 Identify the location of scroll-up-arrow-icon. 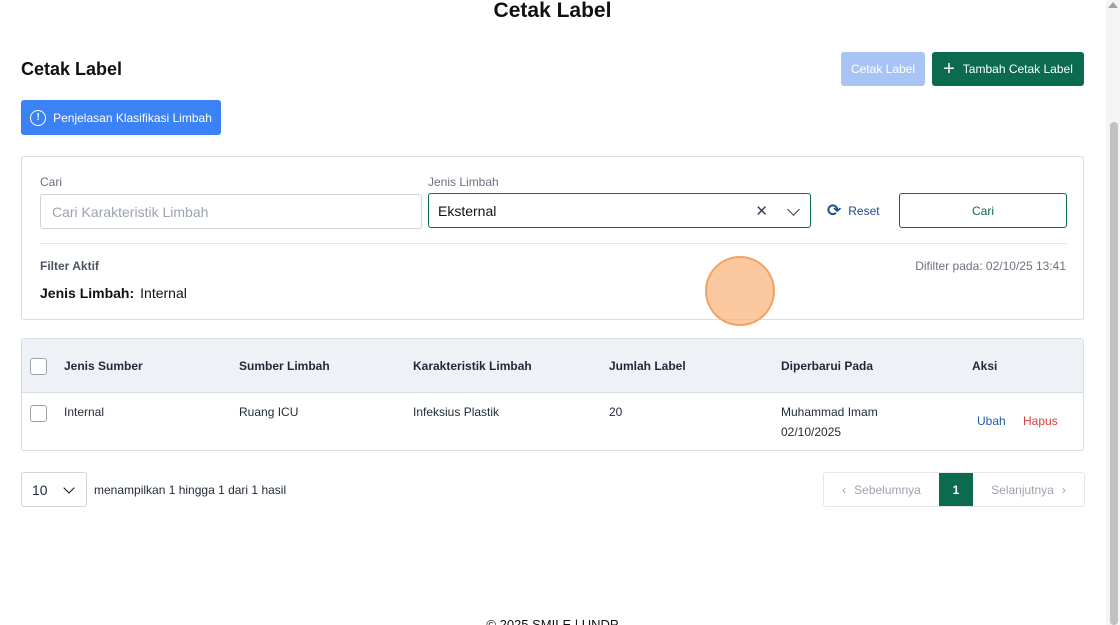
(1113, 5).